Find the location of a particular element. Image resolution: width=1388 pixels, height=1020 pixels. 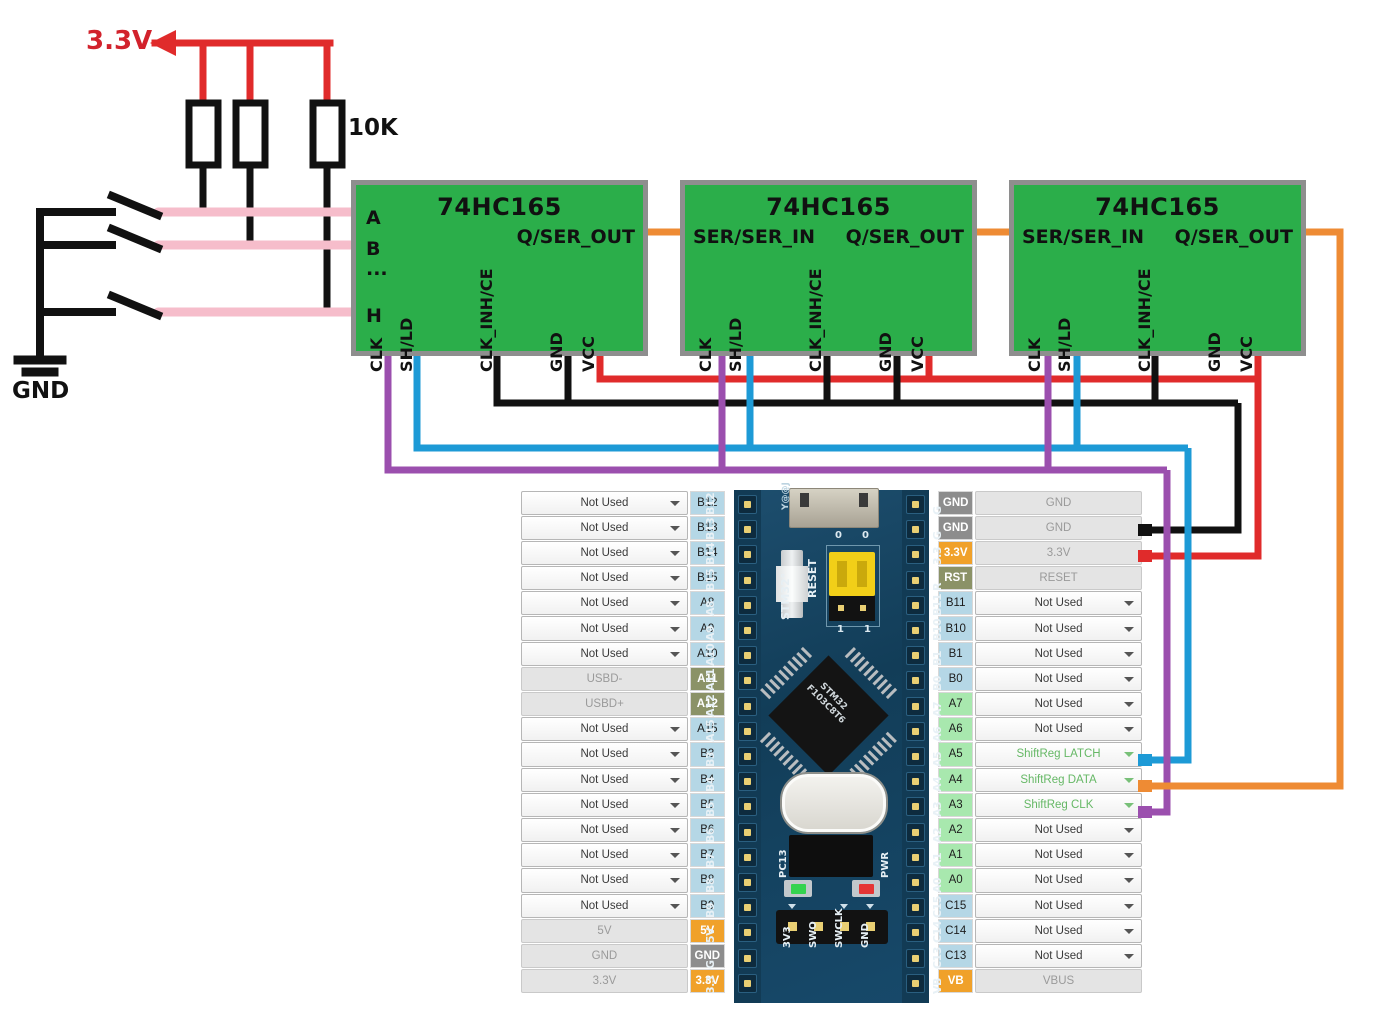

gnd-endcap is located at coordinates (1145, 530).